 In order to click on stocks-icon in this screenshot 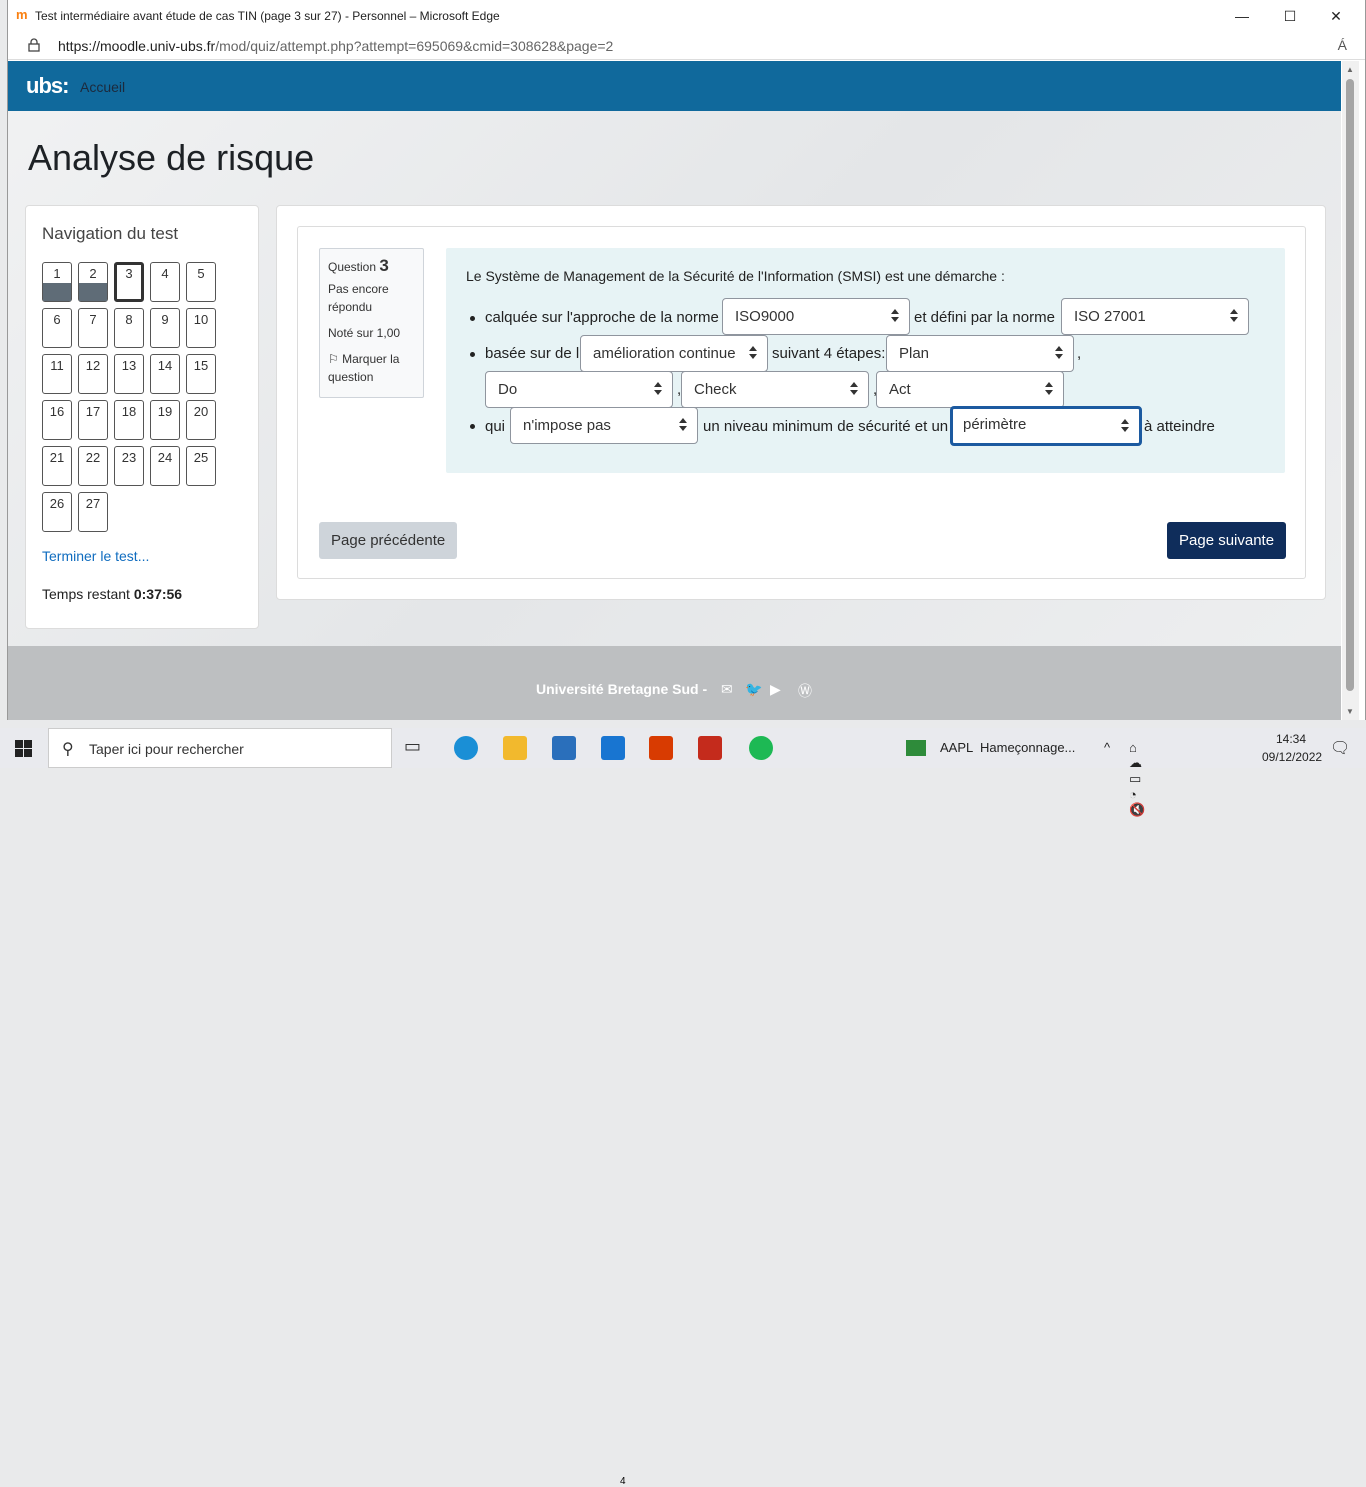, I will do `click(916, 748)`.